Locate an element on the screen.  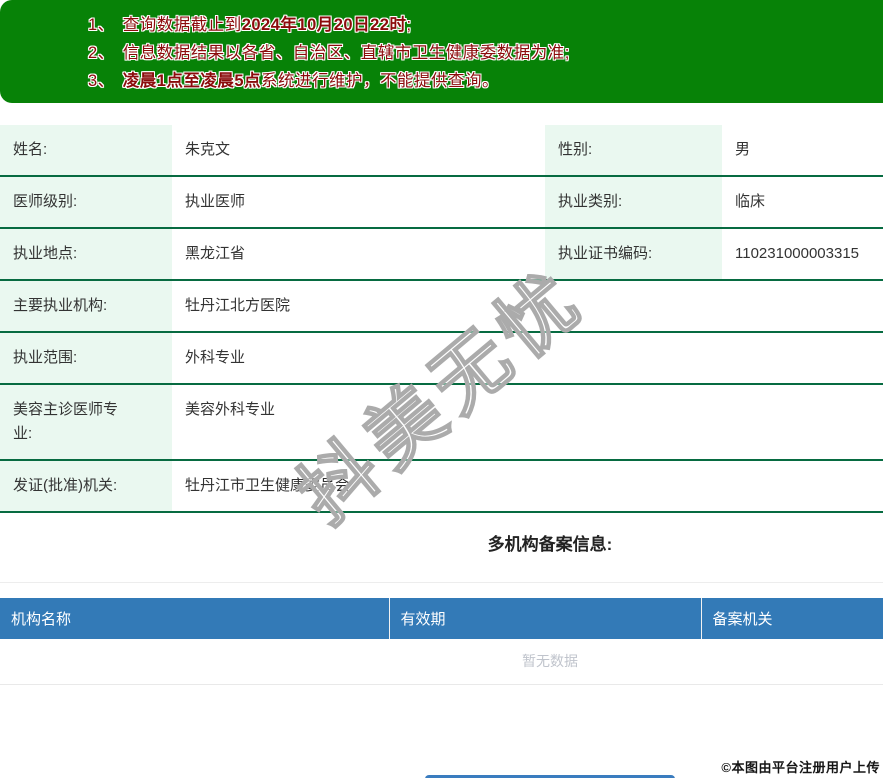
column-header-validity-period: 有效期 is located at coordinates (545, 618).